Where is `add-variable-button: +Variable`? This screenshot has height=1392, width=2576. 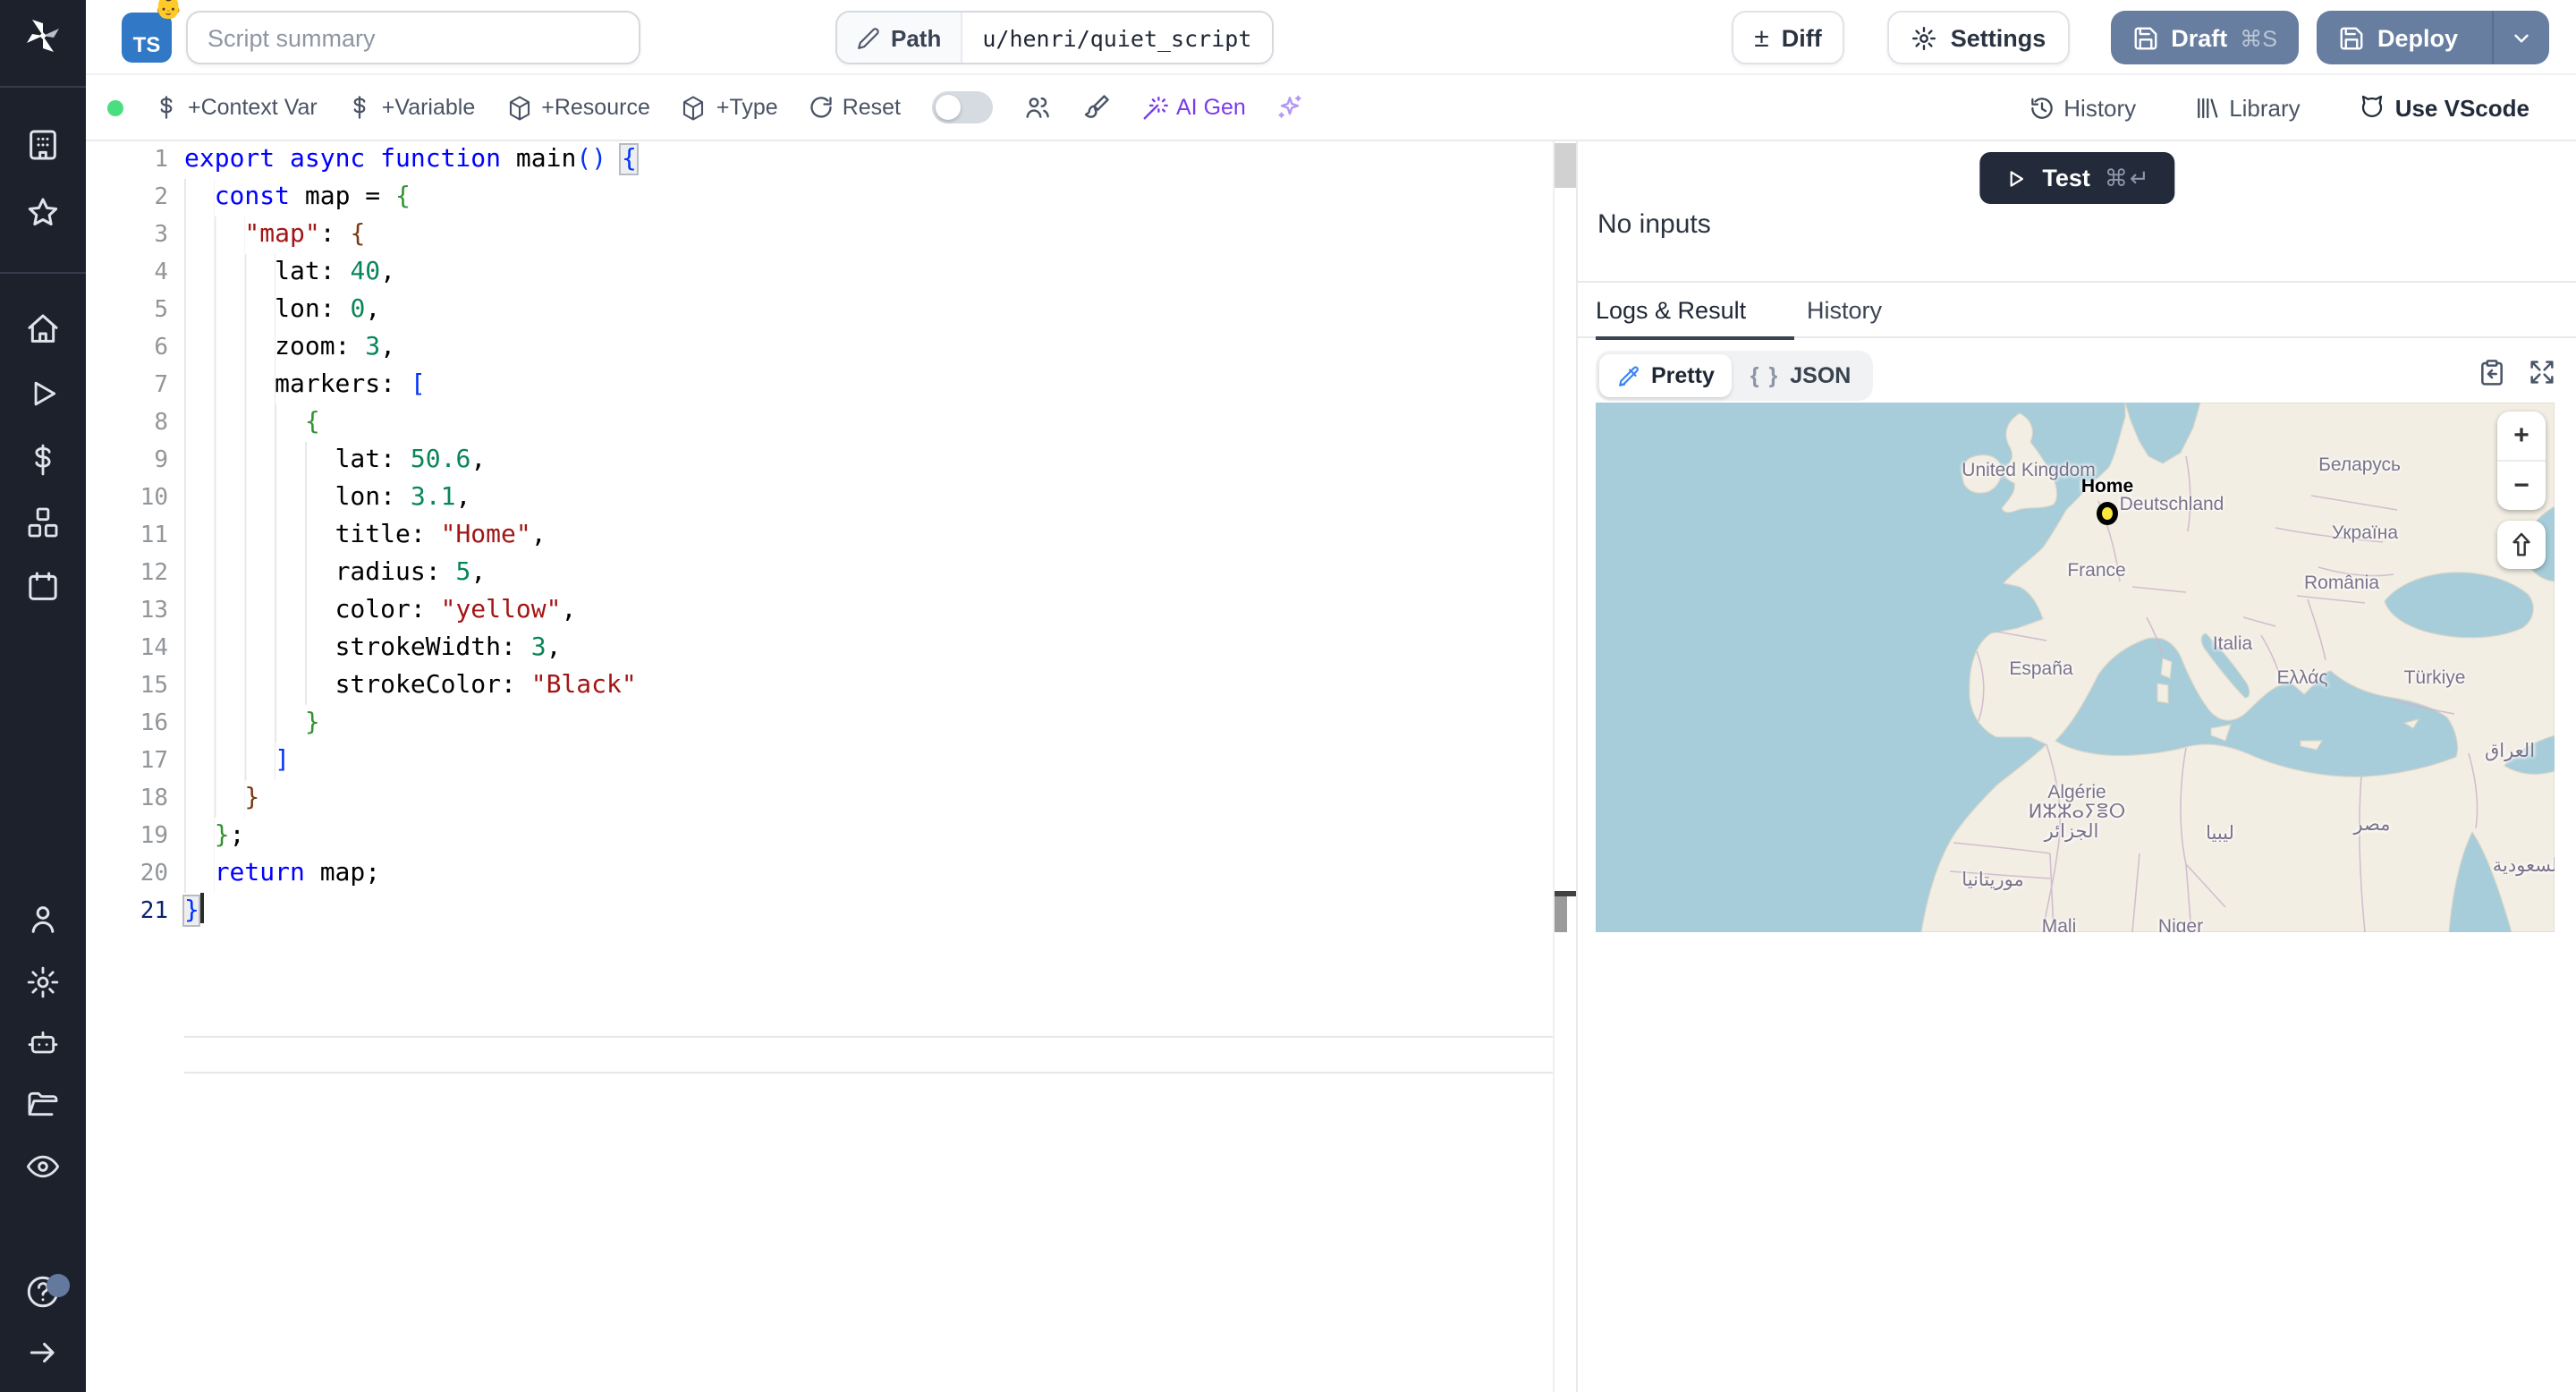 add-variable-button: +Variable is located at coordinates (411, 107).